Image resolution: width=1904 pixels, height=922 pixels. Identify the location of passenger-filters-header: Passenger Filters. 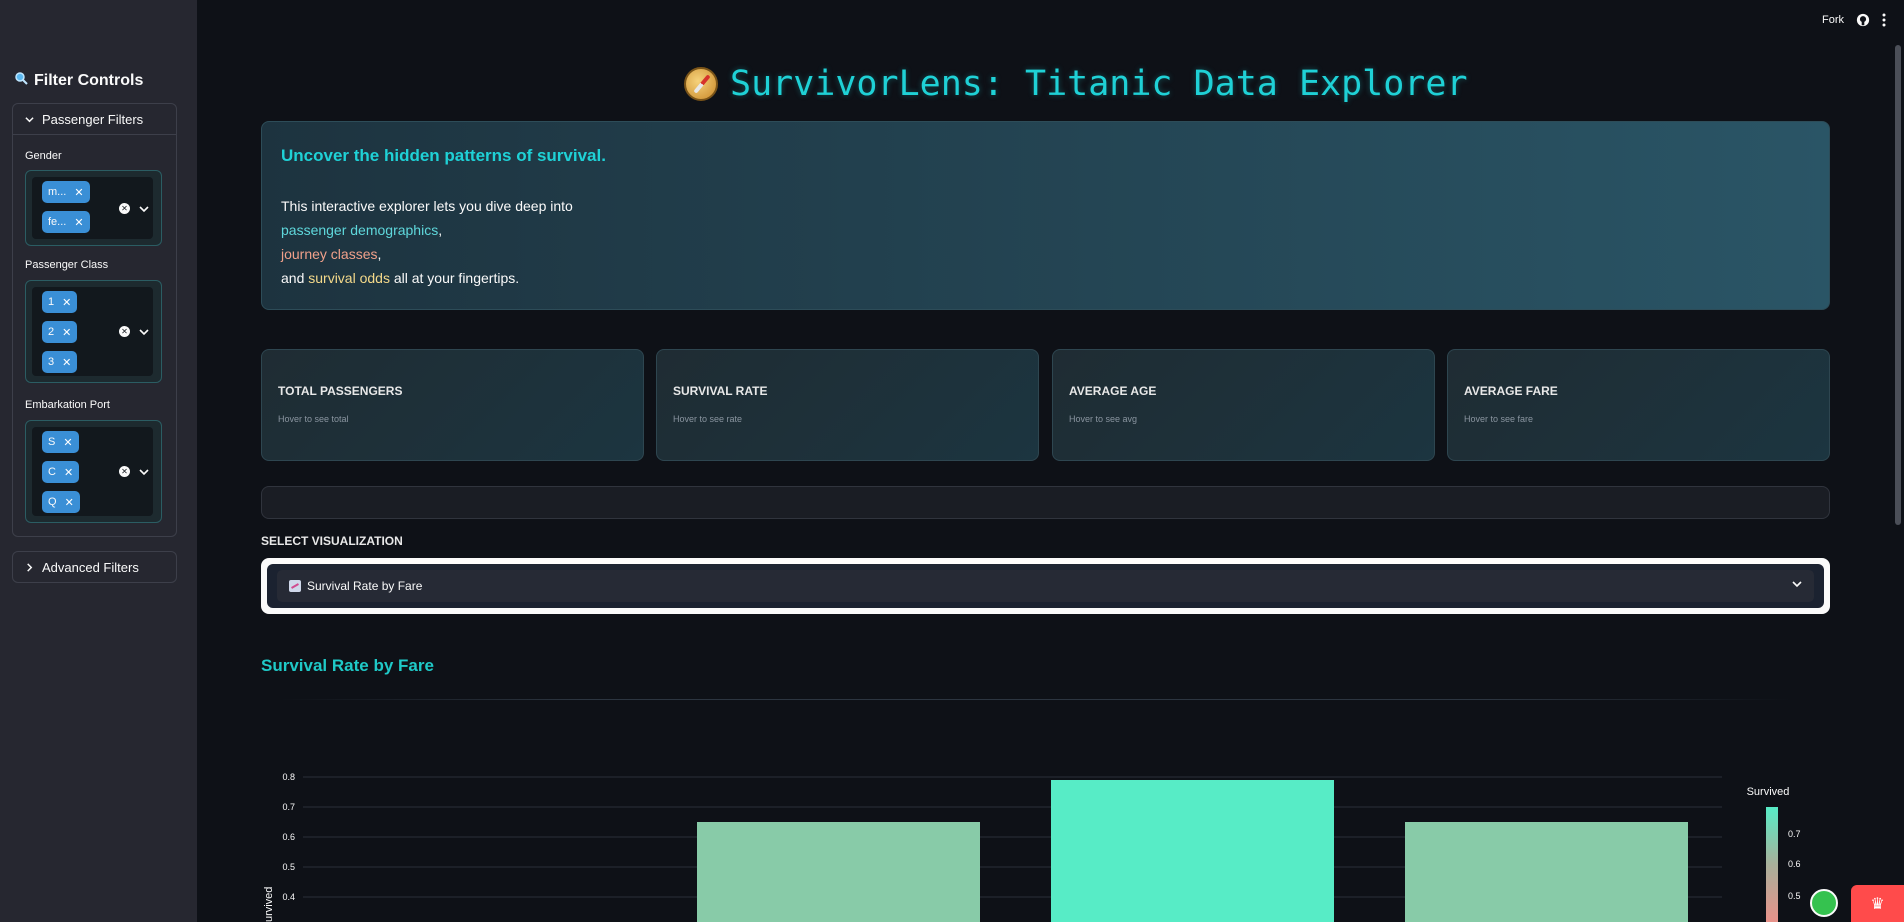
(94, 119).